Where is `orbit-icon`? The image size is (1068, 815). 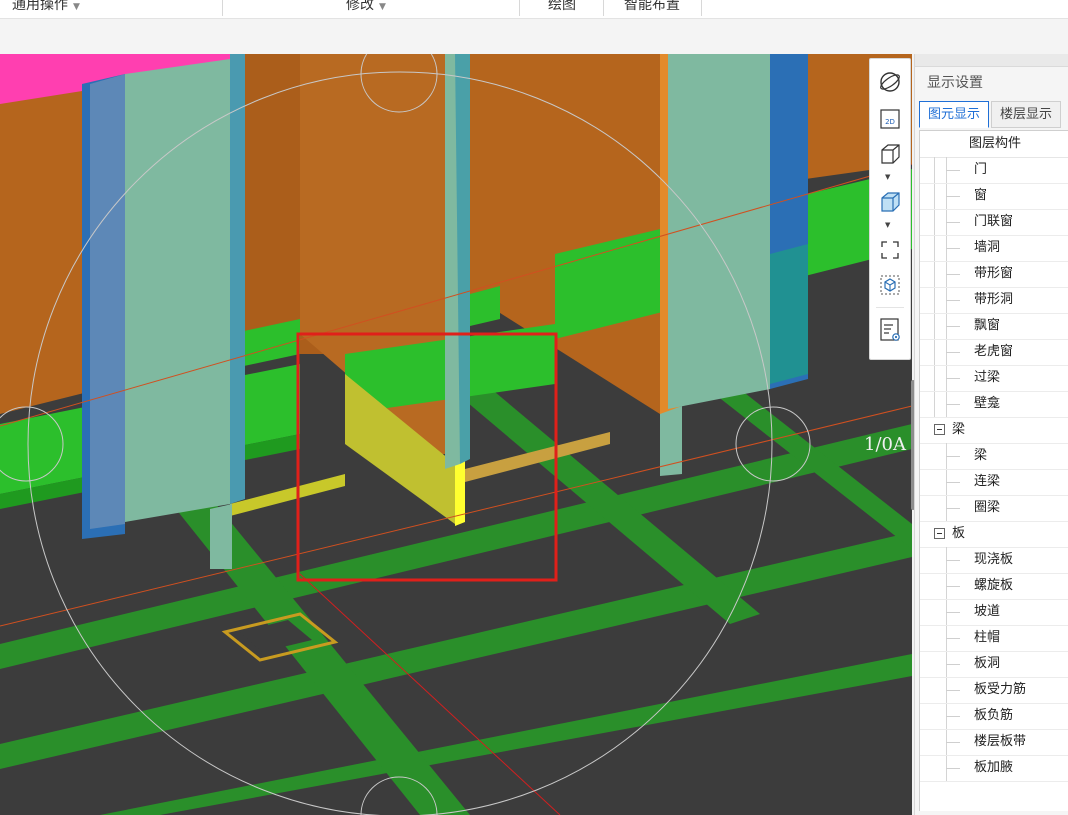
orbit-icon is located at coordinates (890, 82).